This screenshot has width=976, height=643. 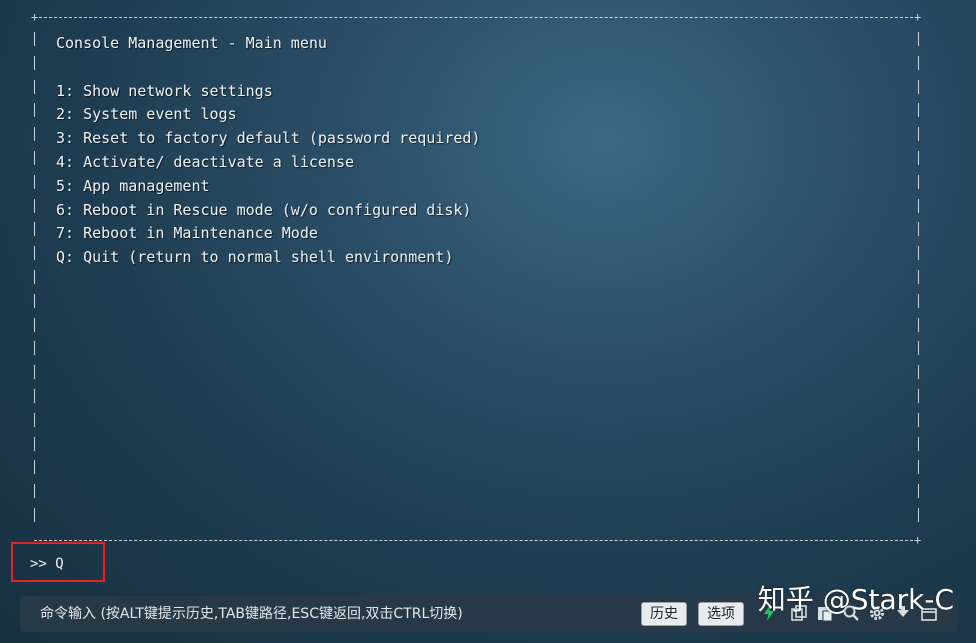 What do you see at coordinates (268, 115) in the screenshot?
I see `menu-item-event-logs: 2: System event logs` at bounding box center [268, 115].